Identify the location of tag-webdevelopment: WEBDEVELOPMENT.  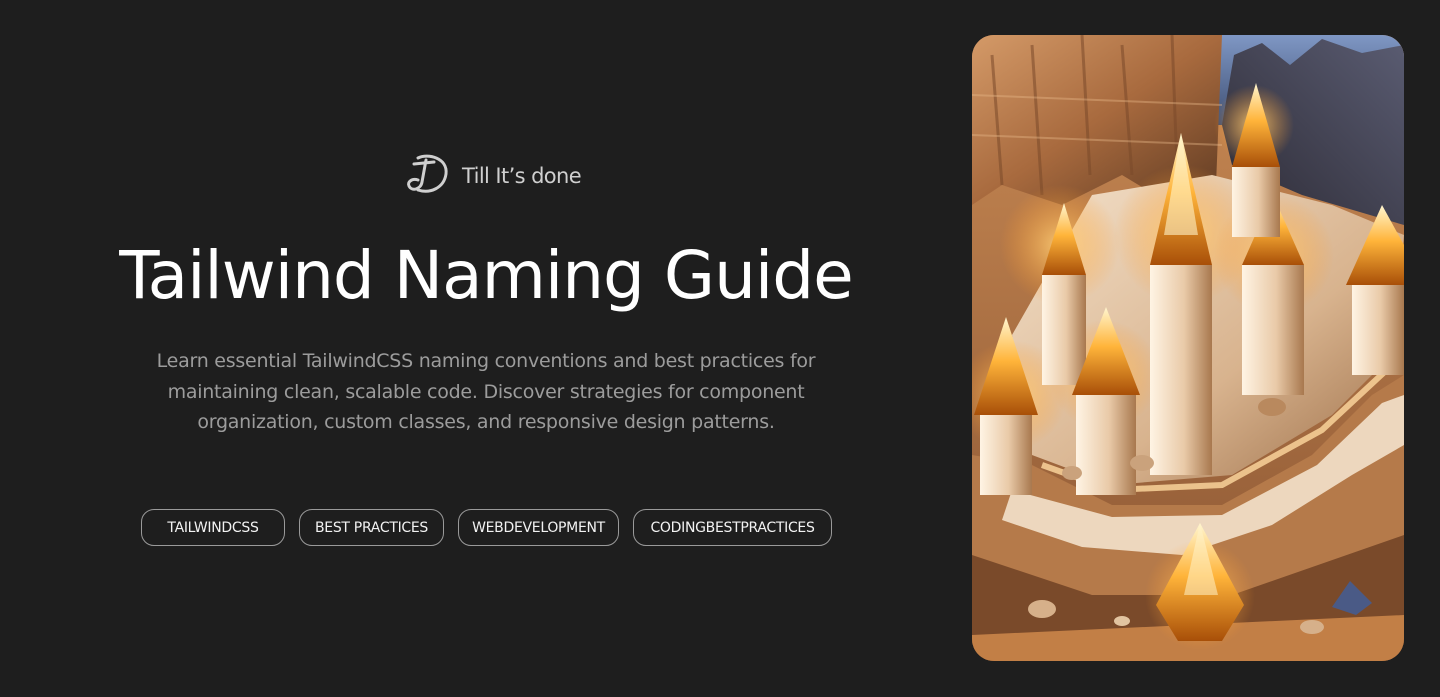
(538, 527).